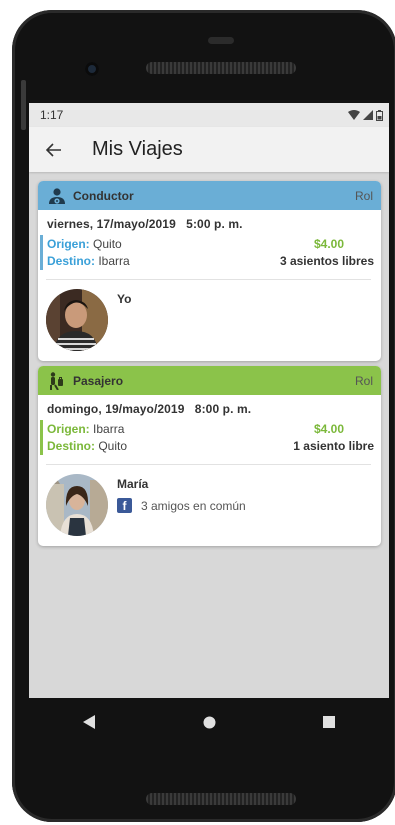 This screenshot has height=825, width=395. I want to click on trip-time: 8:00 p. m., so click(223, 409).